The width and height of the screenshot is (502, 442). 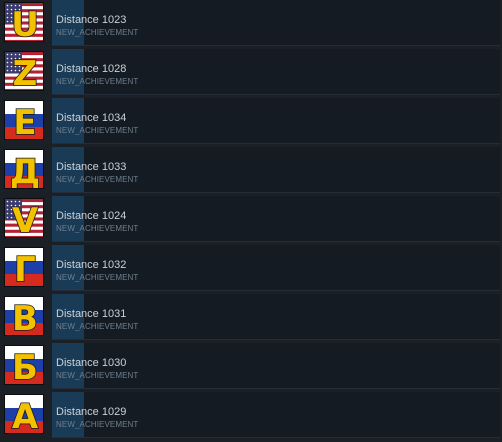 What do you see at coordinates (91, 363) in the screenshot?
I see `achievement-title: Distance 1030` at bounding box center [91, 363].